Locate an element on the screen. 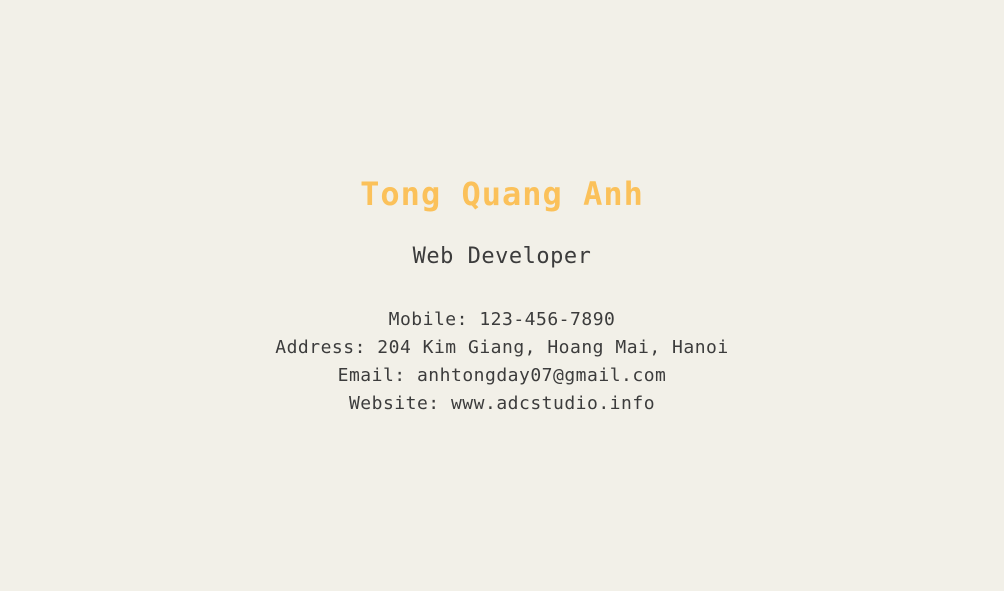  contact-mobile: Mobile: 123-456-7890 is located at coordinates (502, 319).